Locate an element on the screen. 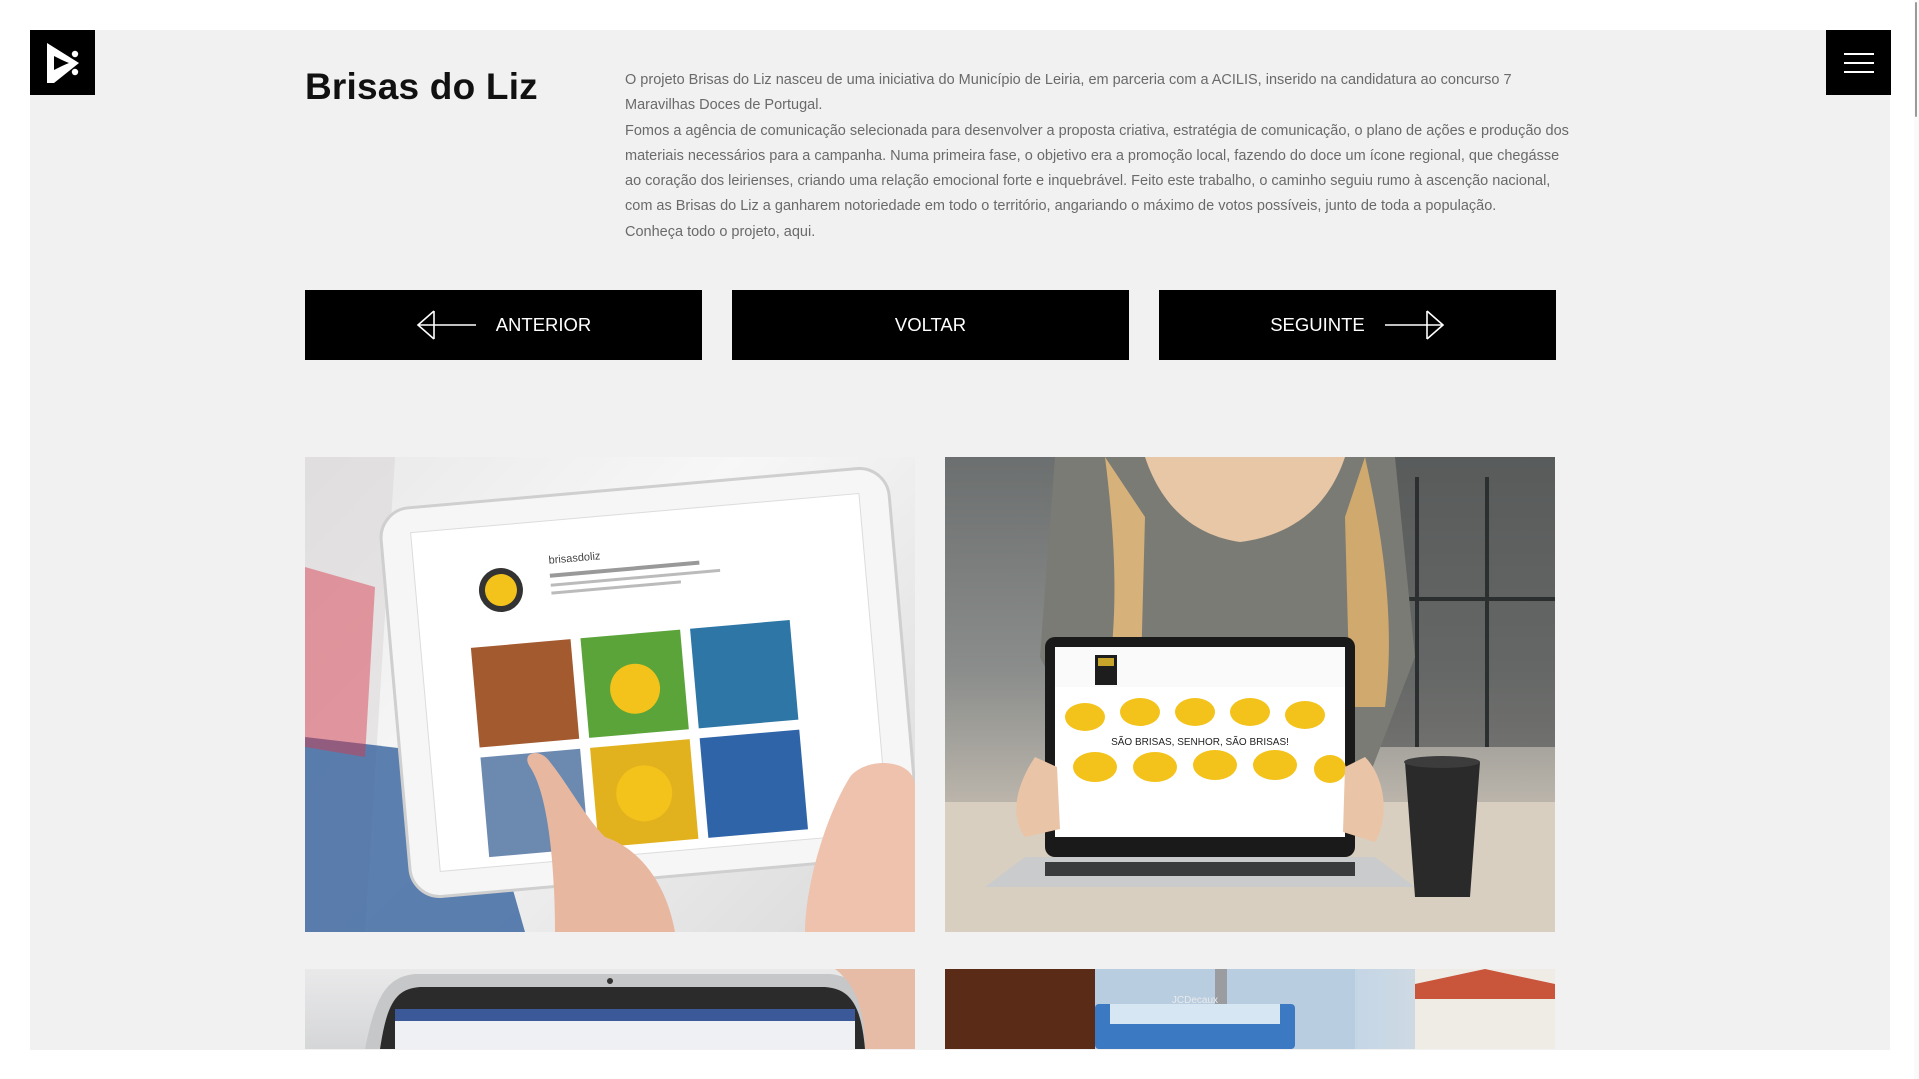  billboard-brand: JCDecaux is located at coordinates (1195, 1000).